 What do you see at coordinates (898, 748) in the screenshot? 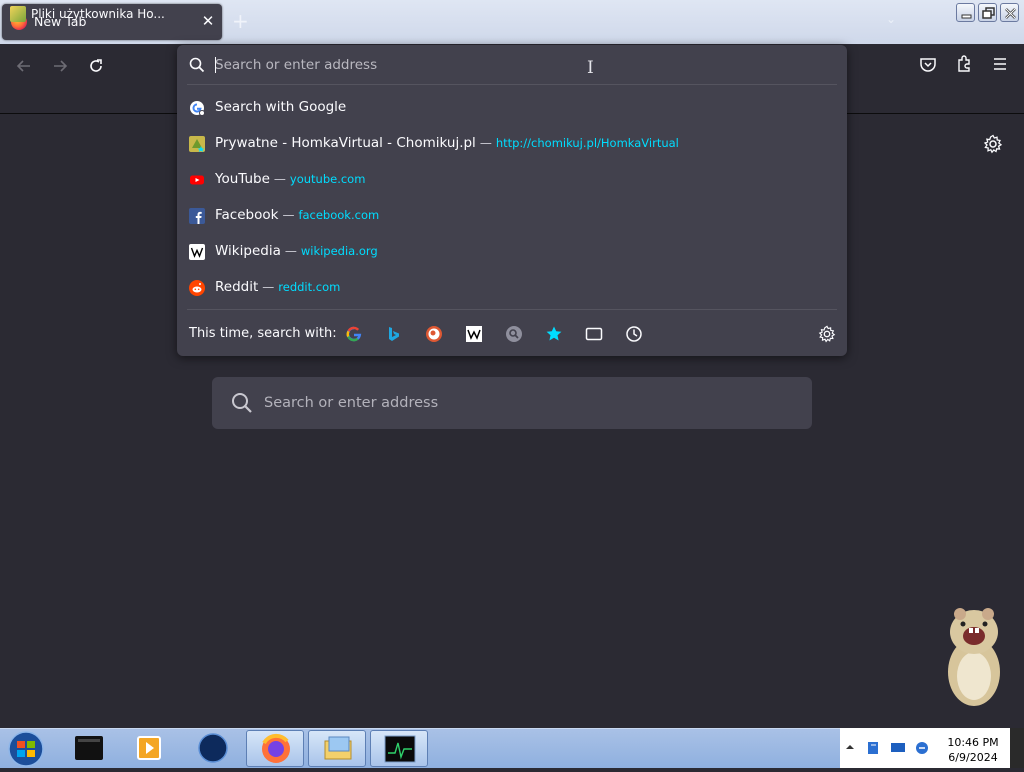
I see `display-icon` at bounding box center [898, 748].